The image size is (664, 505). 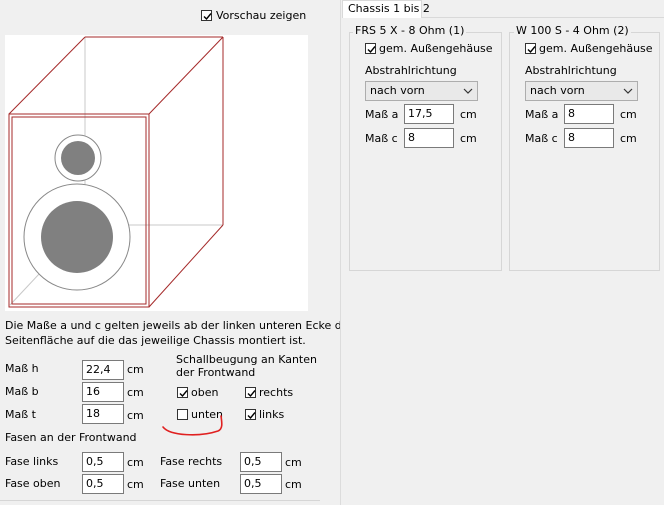 I want to click on chassis-1-same-housing-checkbox, so click(x=370, y=48).